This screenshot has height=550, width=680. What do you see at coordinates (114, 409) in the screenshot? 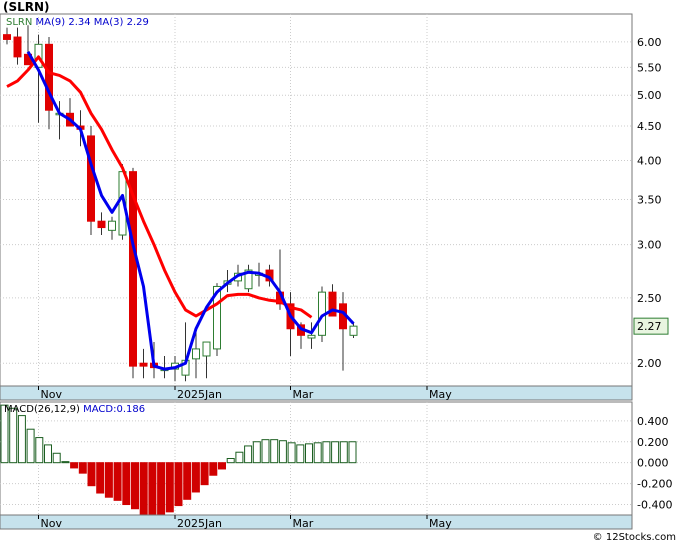
I see `macd-legend-entry: MACD:0.186` at bounding box center [114, 409].